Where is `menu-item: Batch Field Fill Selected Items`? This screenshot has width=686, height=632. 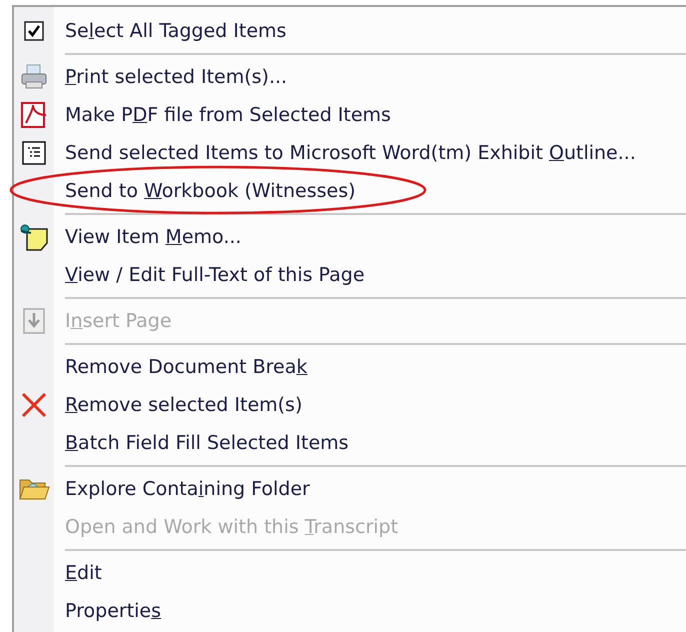
menu-item: Batch Field Fill Selected Items is located at coordinates (207, 443).